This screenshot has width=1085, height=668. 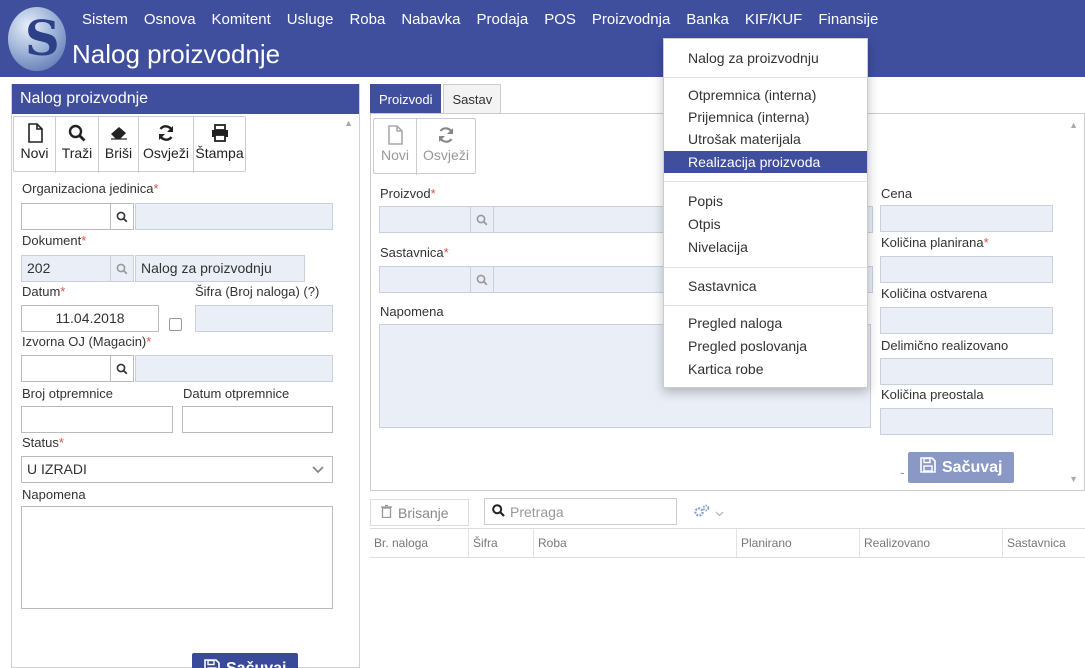 I want to click on bom-label: Sastavnica*, so click(x=414, y=252).